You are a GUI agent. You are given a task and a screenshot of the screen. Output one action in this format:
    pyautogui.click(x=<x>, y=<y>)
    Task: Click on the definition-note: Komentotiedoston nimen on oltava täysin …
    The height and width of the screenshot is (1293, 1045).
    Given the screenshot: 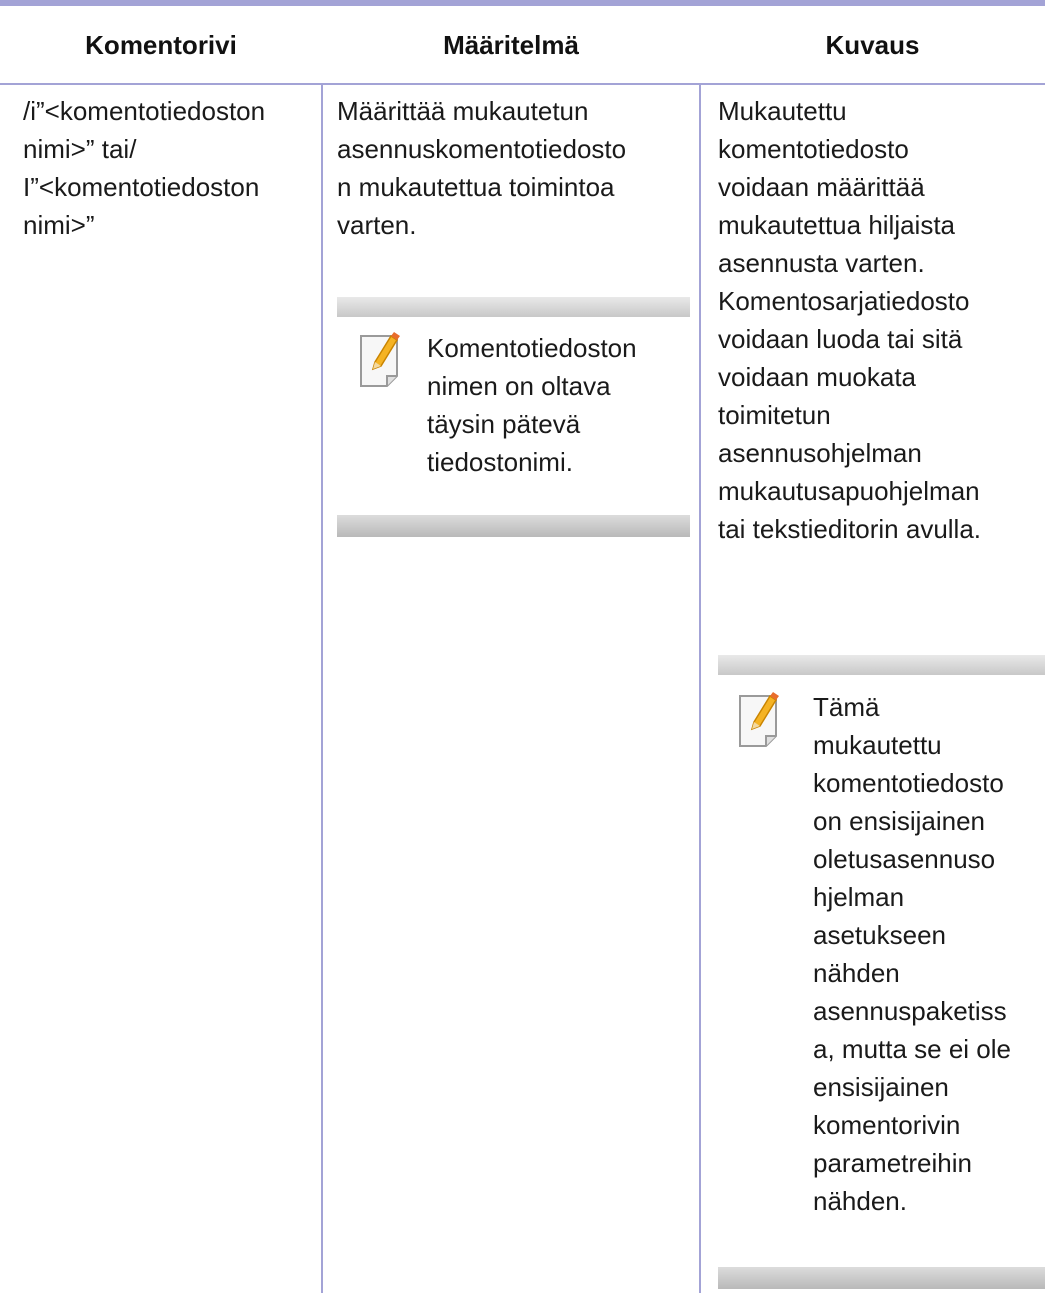 What is the action you would take?
    pyautogui.click(x=513, y=418)
    